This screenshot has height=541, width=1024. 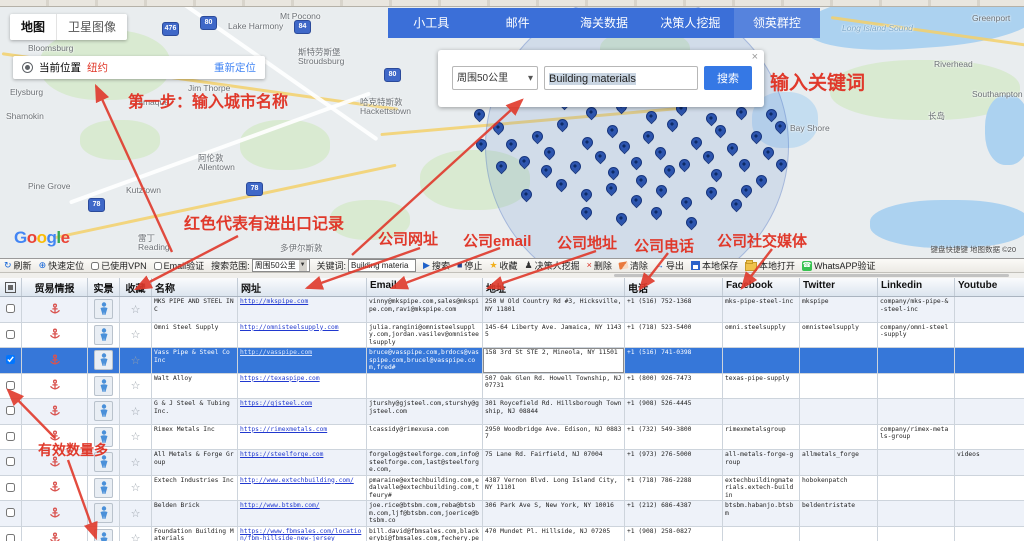 I want to click on column-header-cb, so click(x=11, y=287).